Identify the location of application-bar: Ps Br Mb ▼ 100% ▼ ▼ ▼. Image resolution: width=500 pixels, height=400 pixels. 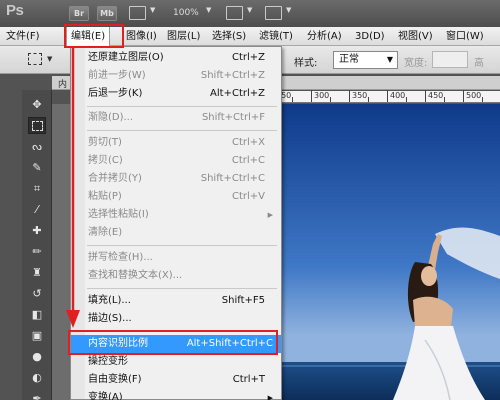
(250, 13).